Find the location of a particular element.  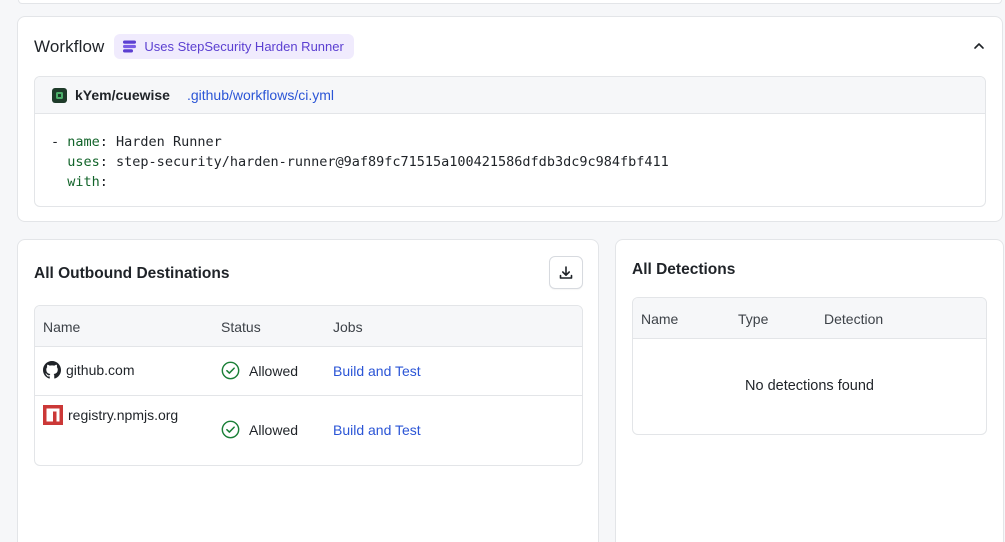

workflow-header: Workflow Uses StepSecurity Harden Runner is located at coordinates (194, 46).